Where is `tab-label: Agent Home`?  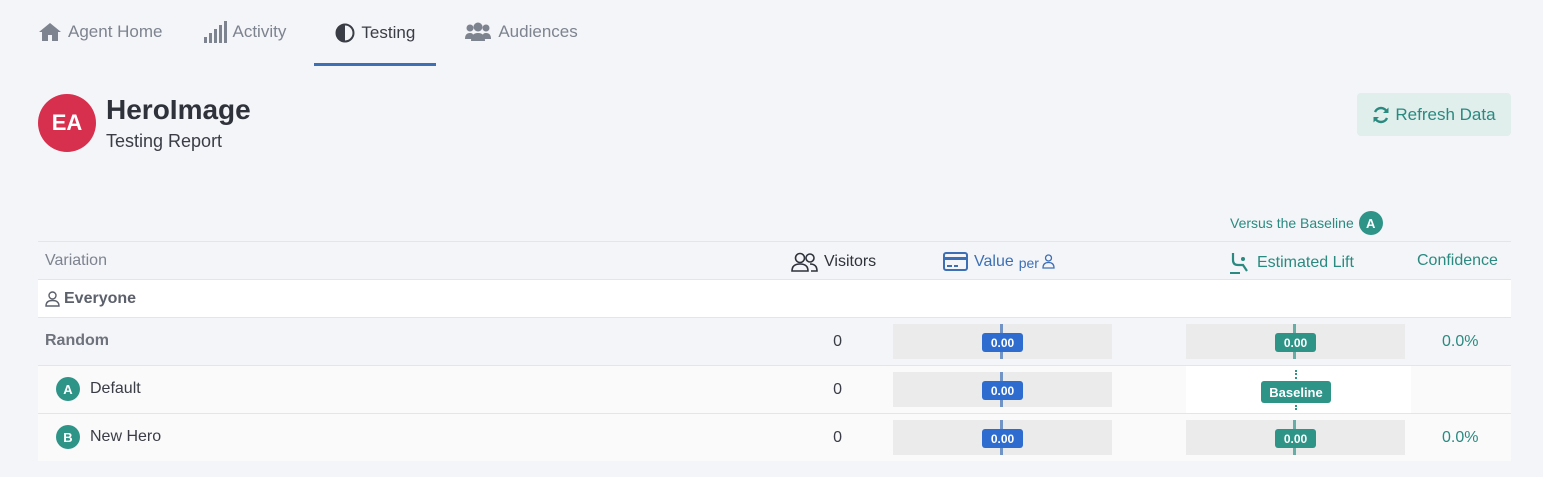 tab-label: Agent Home is located at coordinates (115, 31).